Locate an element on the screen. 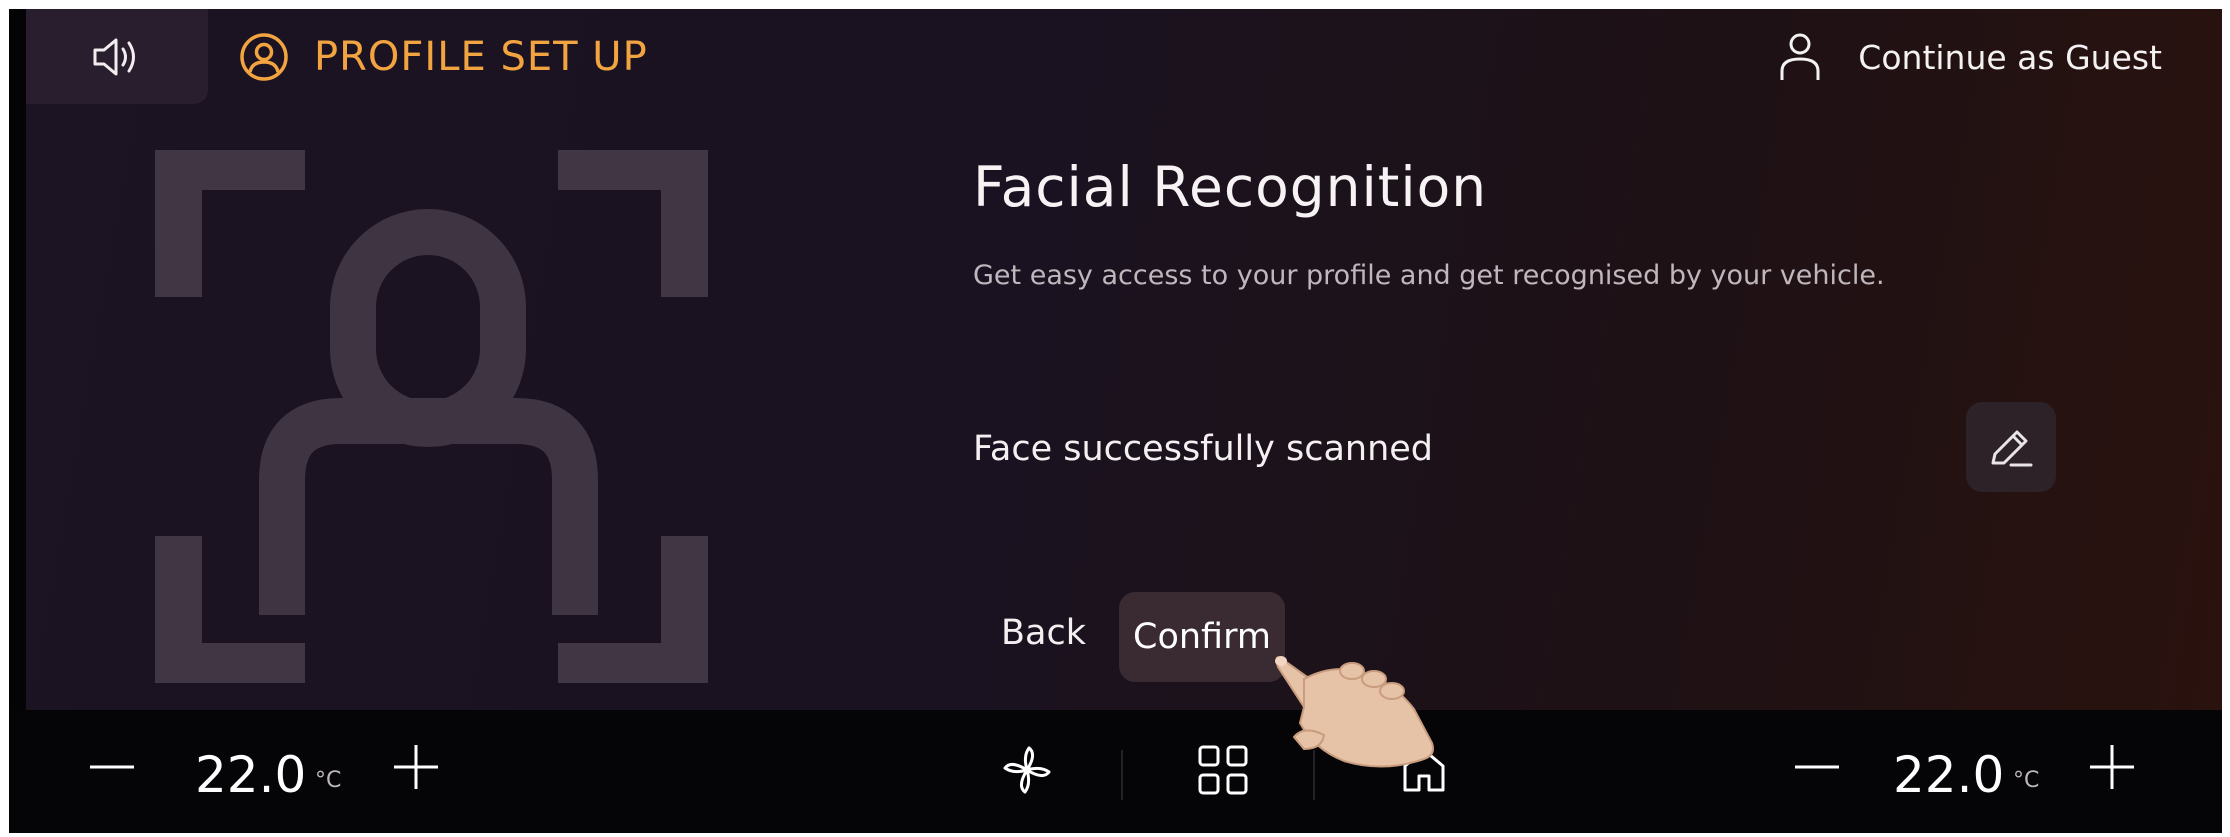  left-temp-decrease-button is located at coordinates (112, 769).